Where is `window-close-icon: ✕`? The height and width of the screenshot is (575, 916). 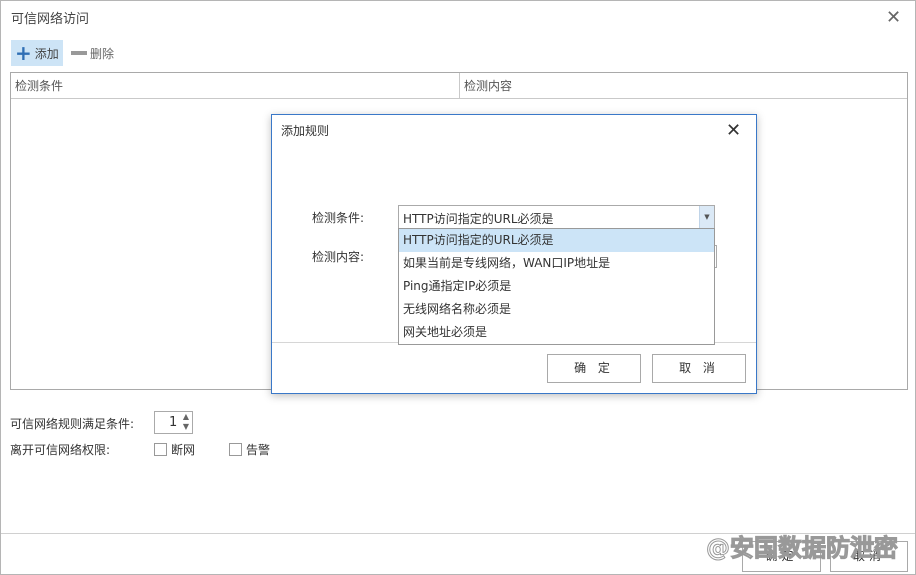 window-close-icon: ✕ is located at coordinates (893, 18).